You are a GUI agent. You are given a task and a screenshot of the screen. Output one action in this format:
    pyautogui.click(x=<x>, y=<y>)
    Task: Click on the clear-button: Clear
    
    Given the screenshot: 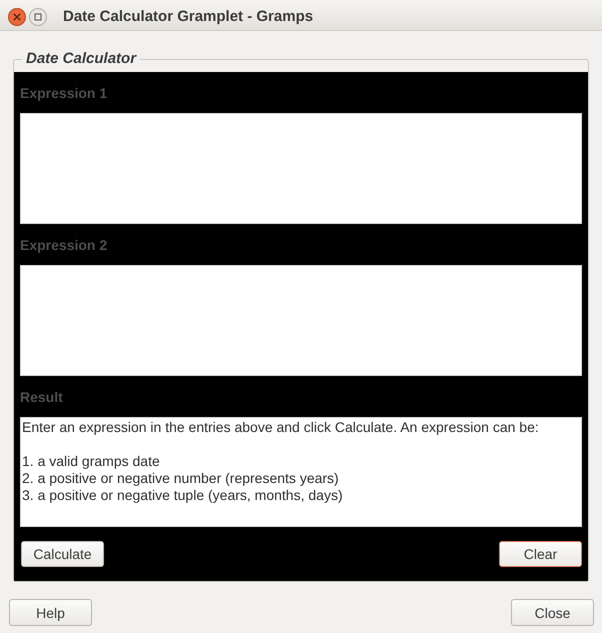 What is the action you would take?
    pyautogui.click(x=540, y=554)
    